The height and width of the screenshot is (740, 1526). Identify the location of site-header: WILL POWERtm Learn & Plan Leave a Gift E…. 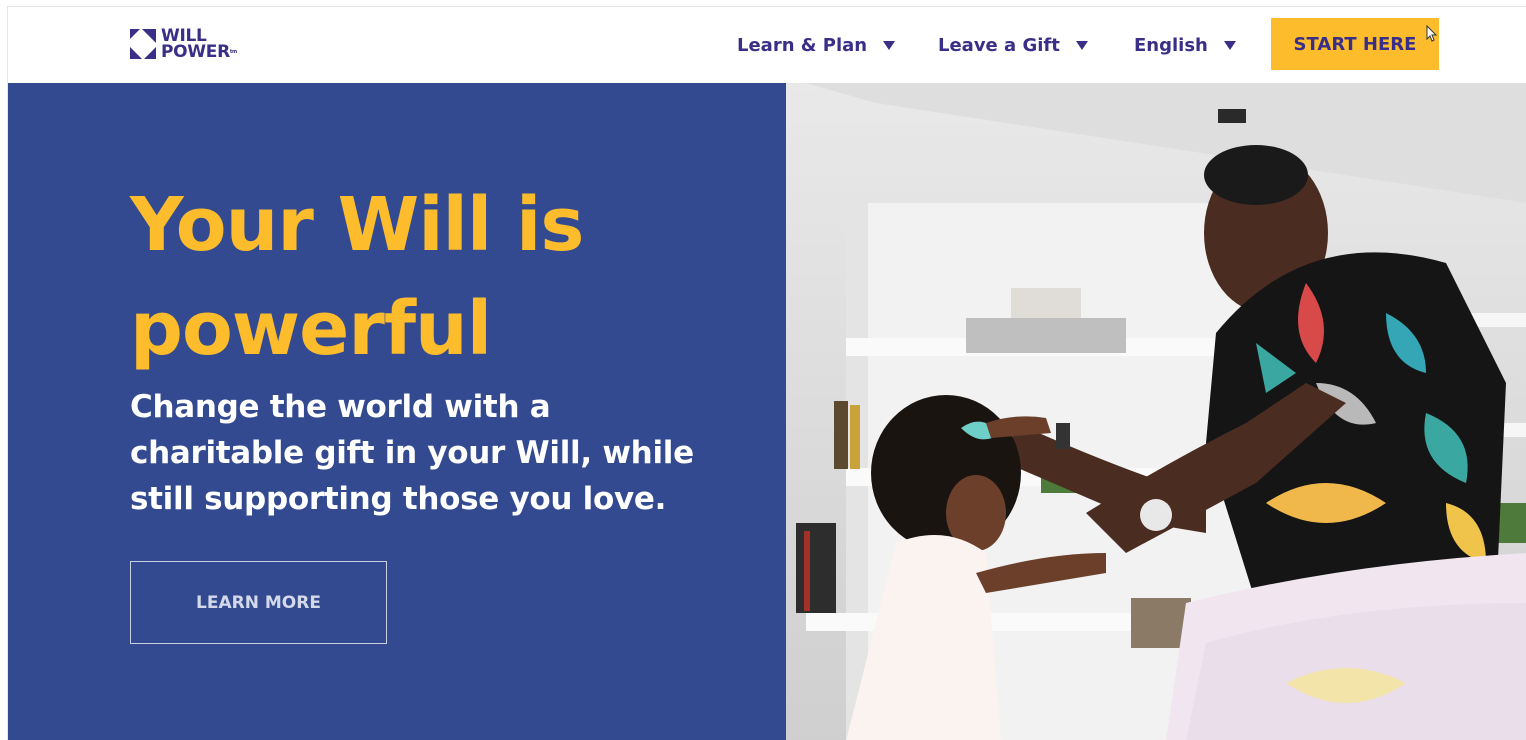
(767, 45).